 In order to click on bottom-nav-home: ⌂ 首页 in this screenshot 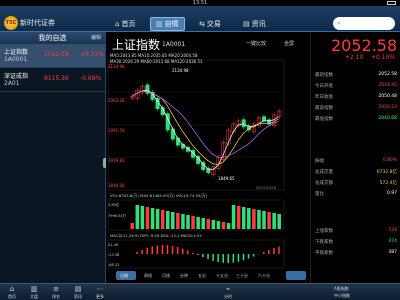, I will do `click(12, 292)`.